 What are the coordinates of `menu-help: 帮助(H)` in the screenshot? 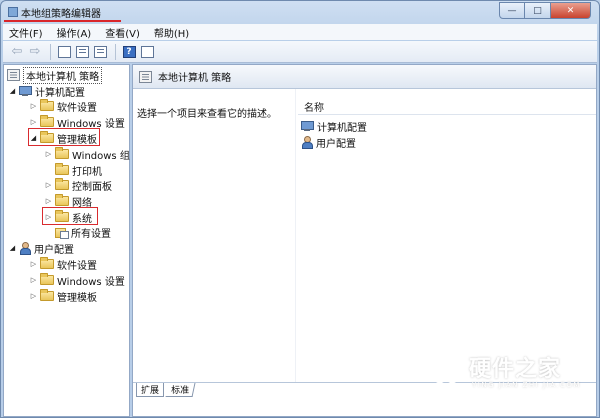 It's located at (171, 32).